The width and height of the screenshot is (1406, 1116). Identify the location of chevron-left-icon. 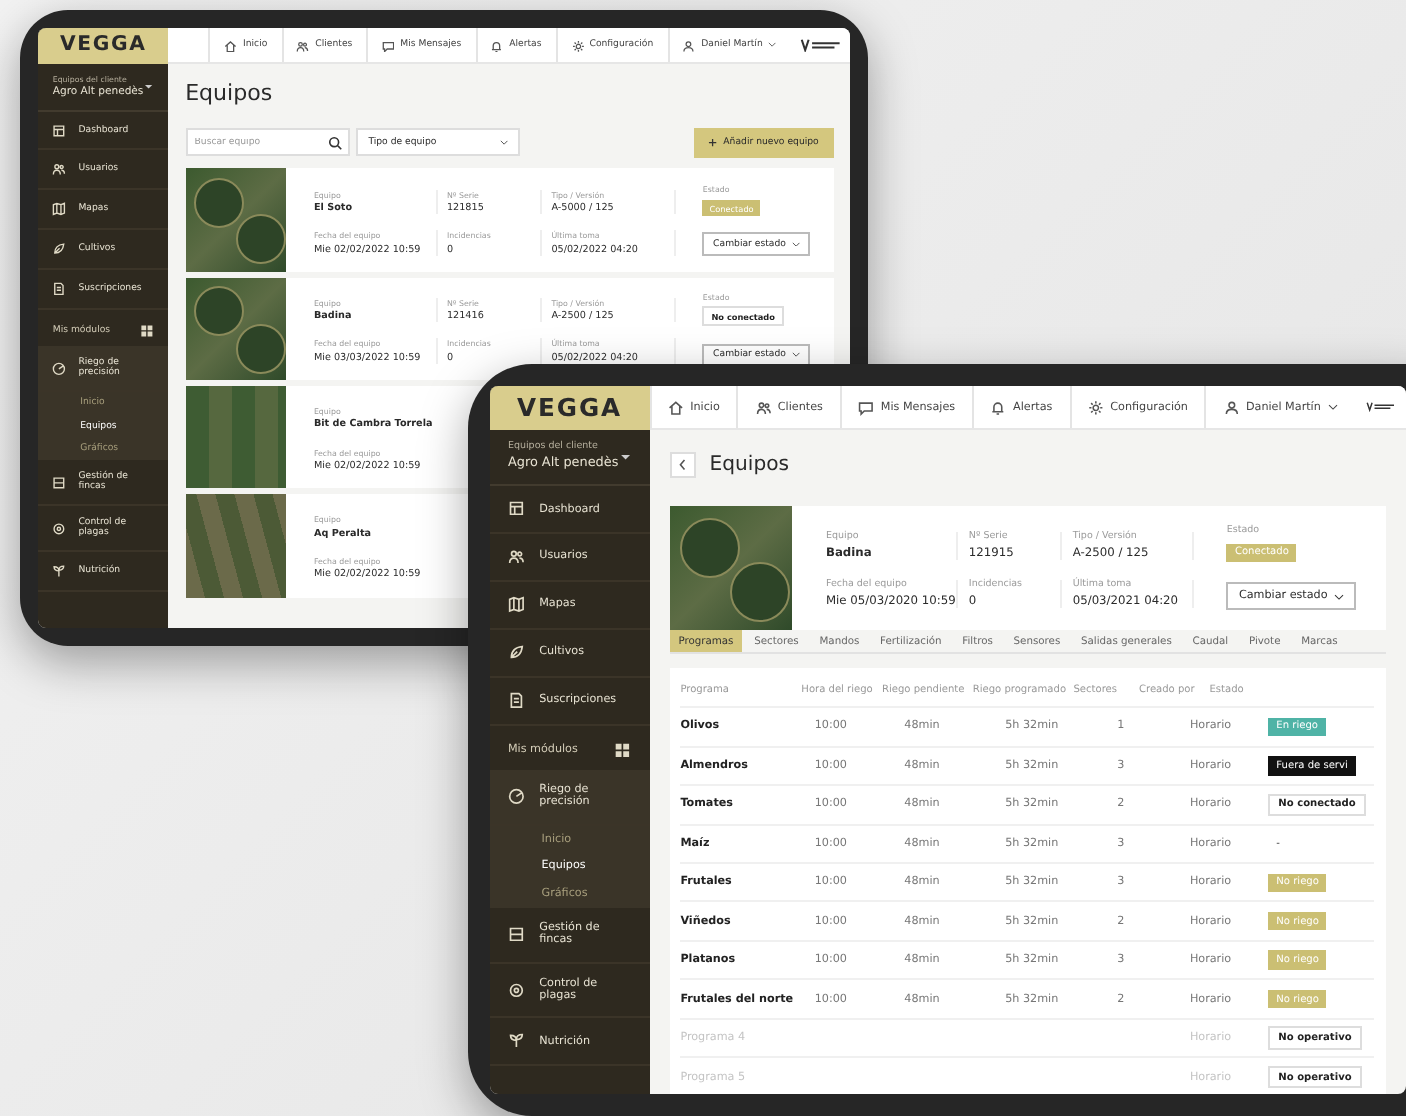
(683, 465).